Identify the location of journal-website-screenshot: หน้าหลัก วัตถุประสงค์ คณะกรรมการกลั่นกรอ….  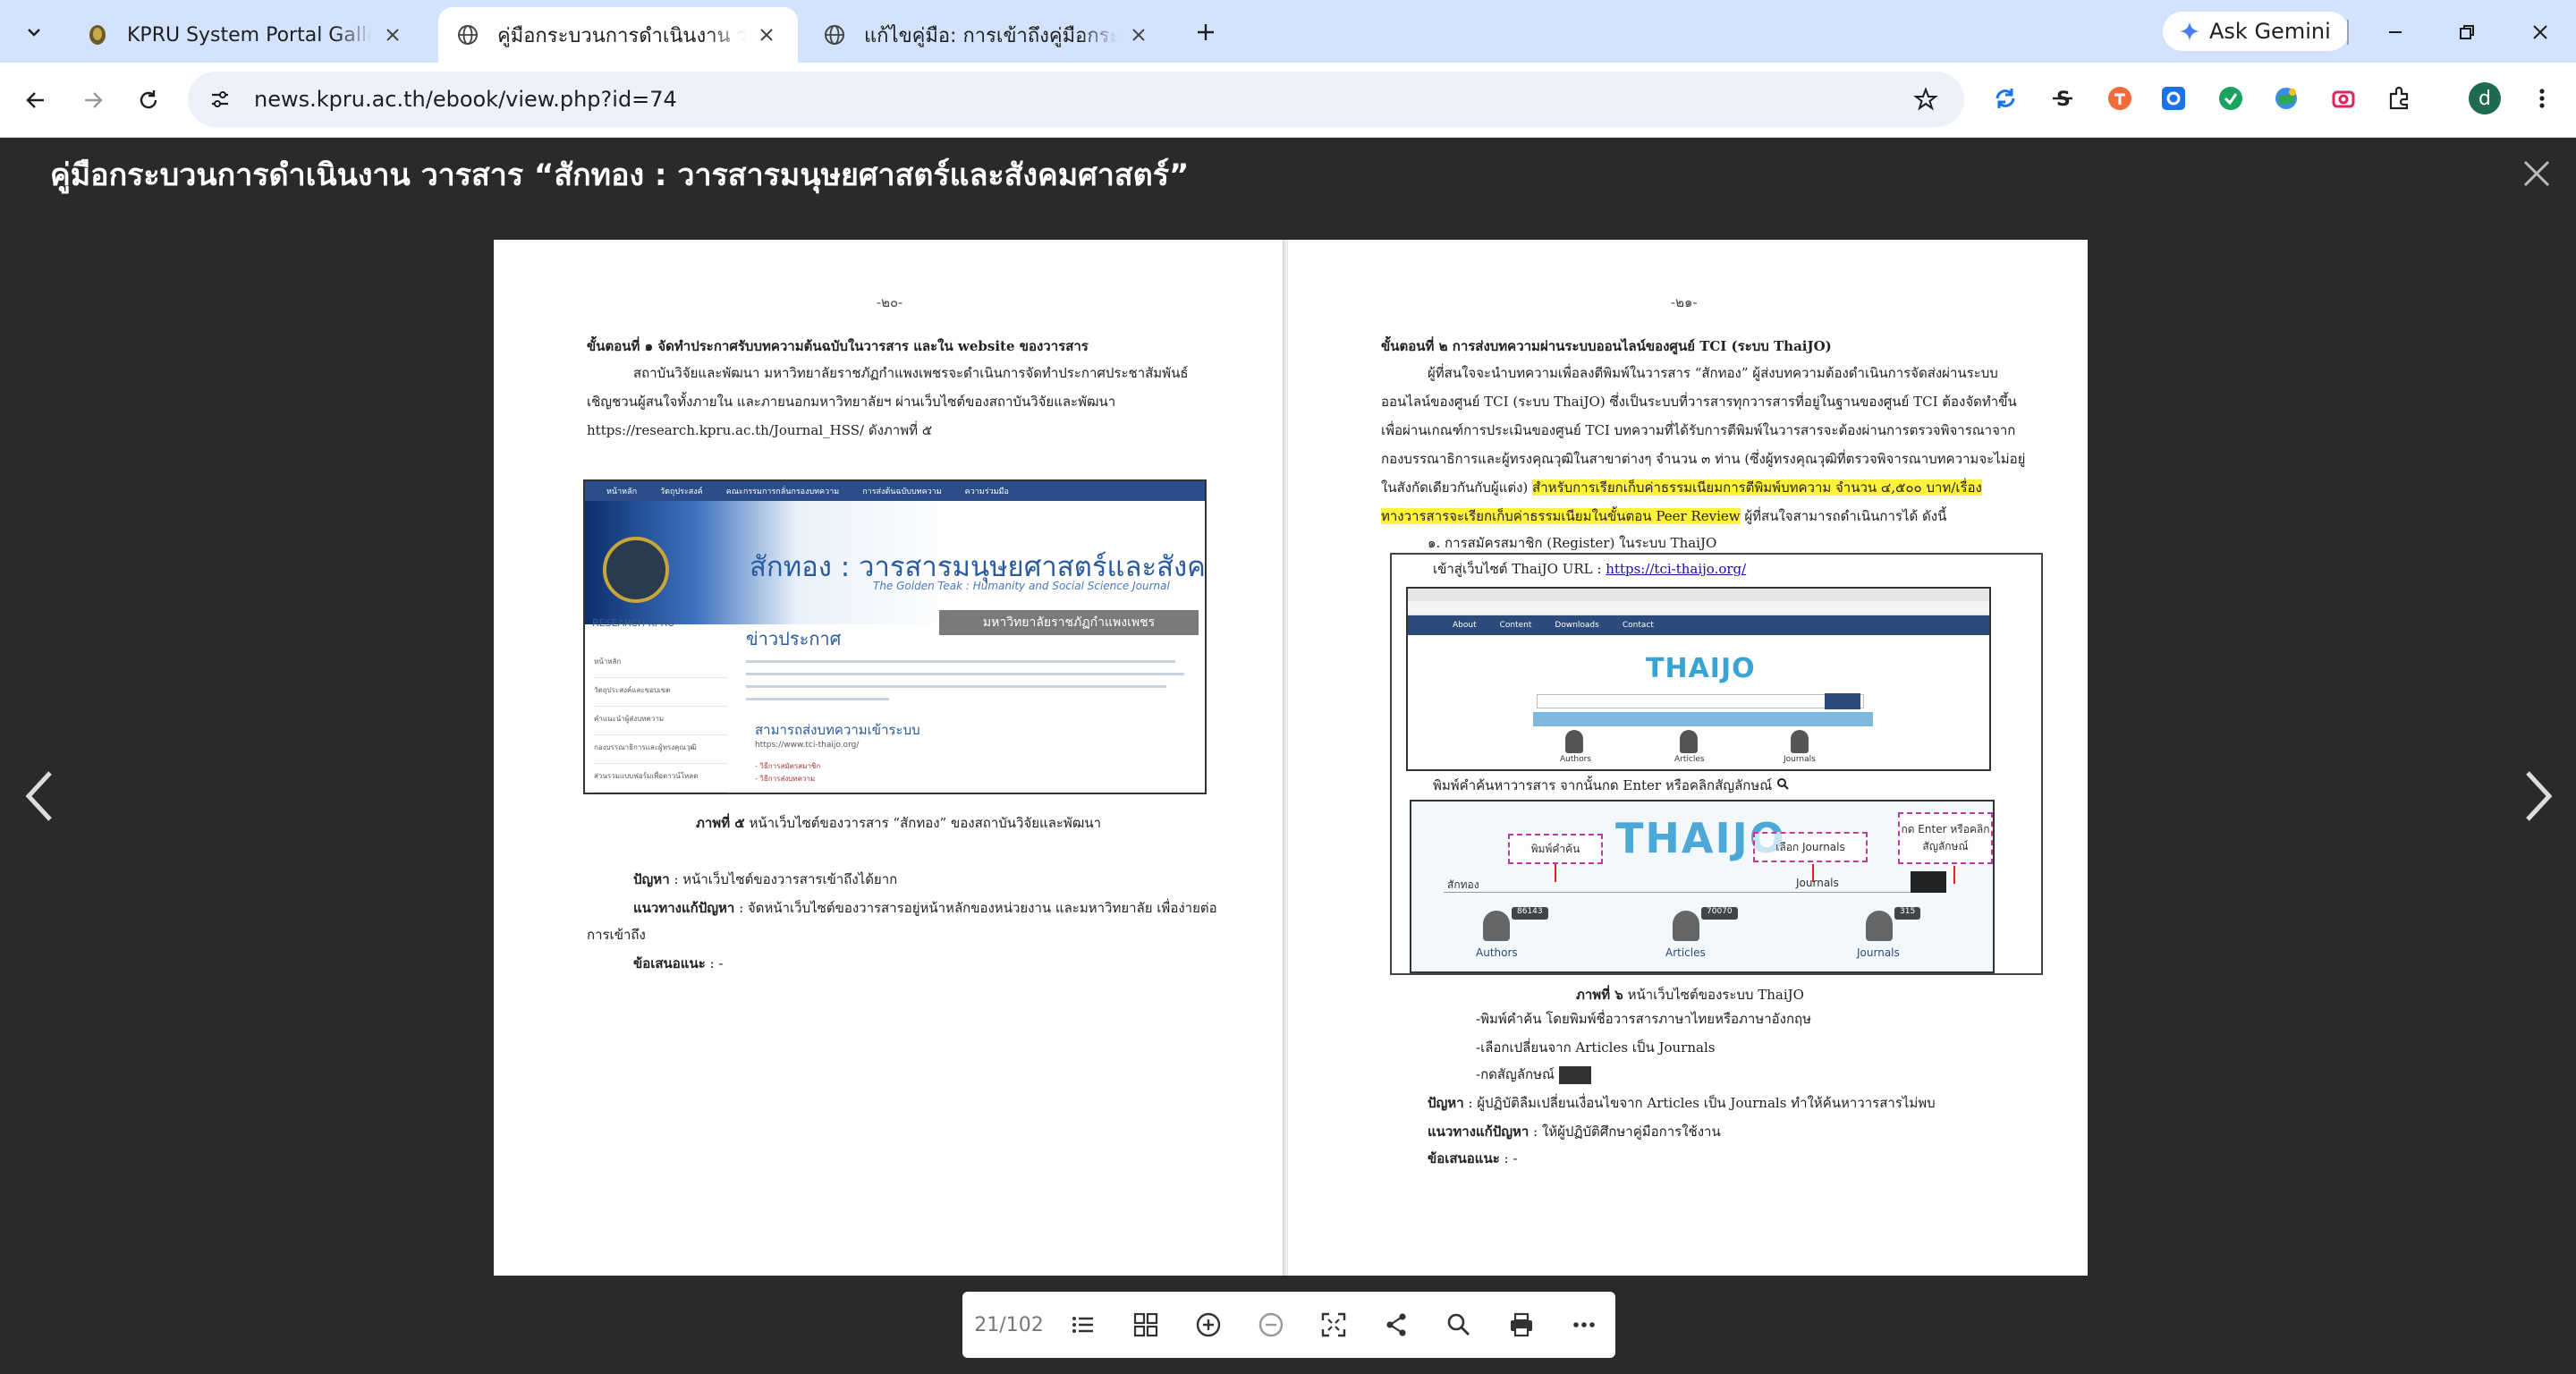
(895, 636).